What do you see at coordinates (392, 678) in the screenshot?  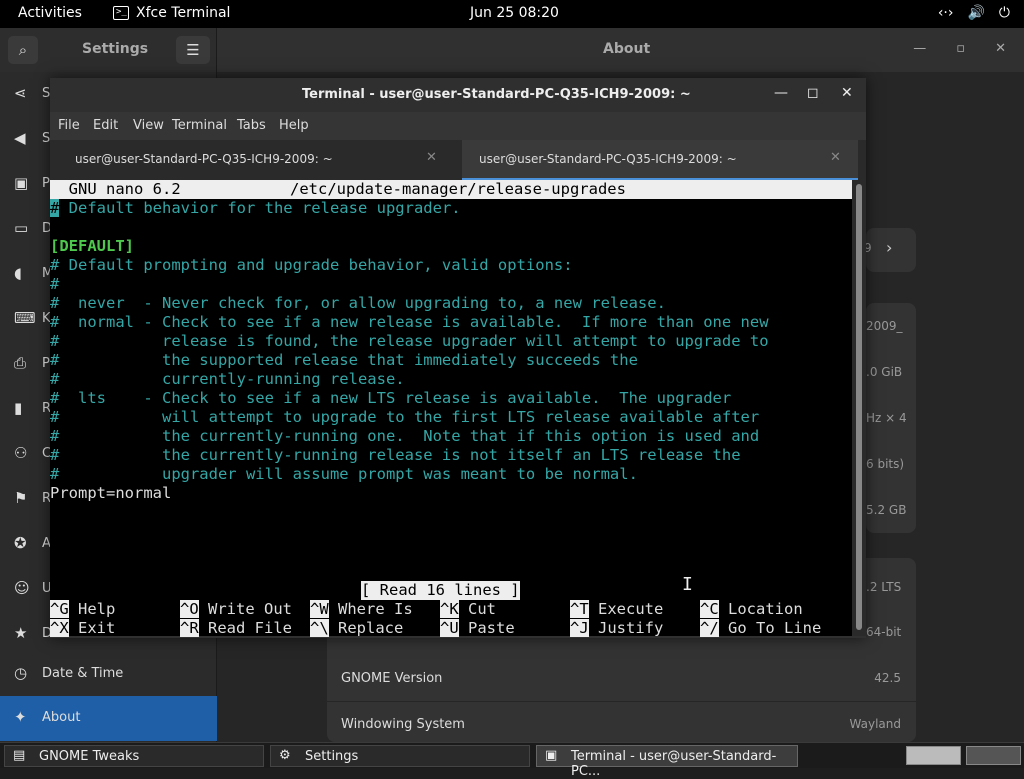 I see `gnome-version-label: GNOME Version` at bounding box center [392, 678].